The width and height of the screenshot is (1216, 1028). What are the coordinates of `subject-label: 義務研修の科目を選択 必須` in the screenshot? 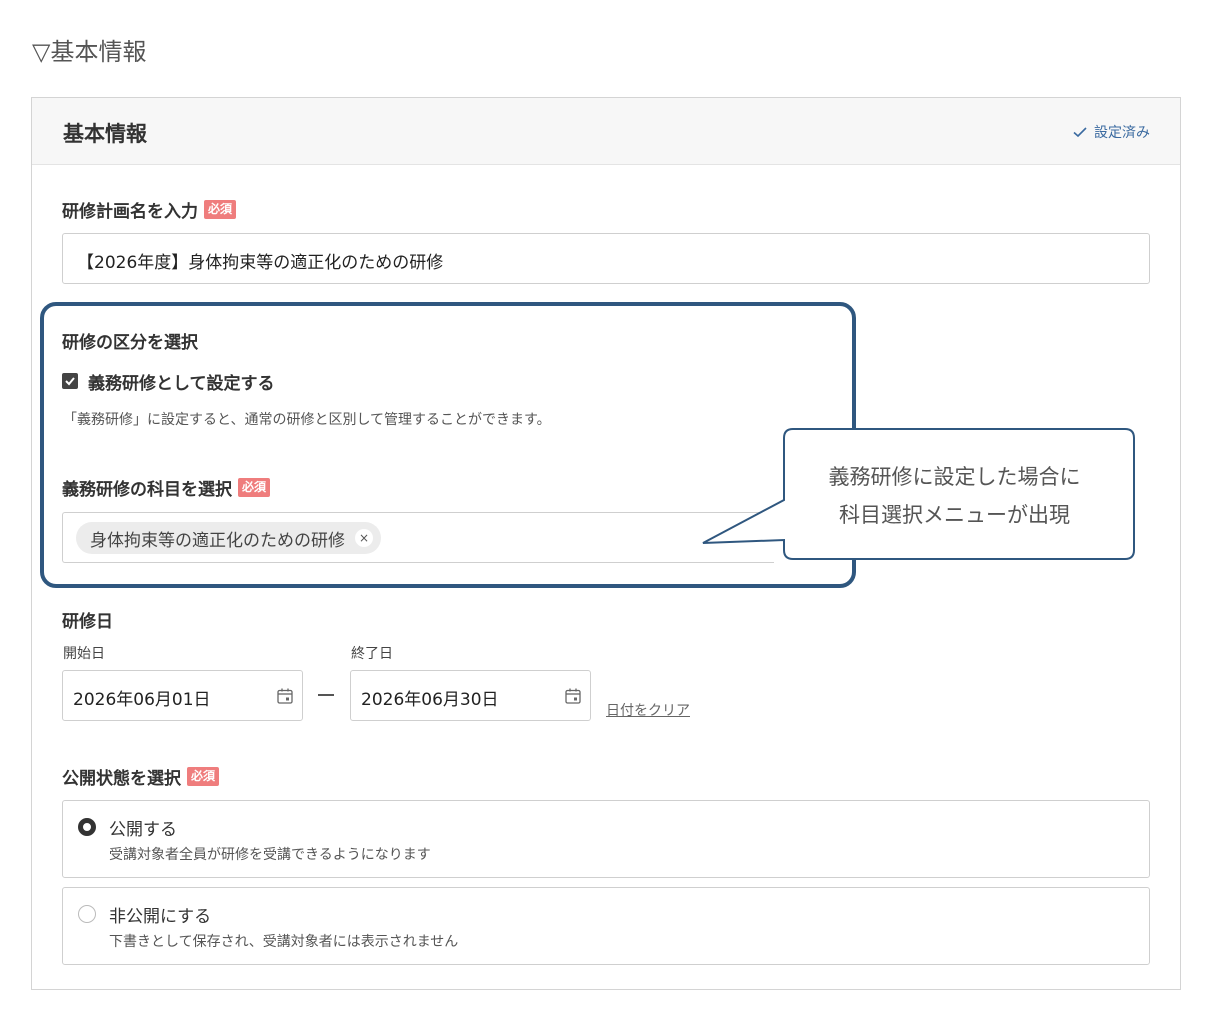 It's located at (166, 487).